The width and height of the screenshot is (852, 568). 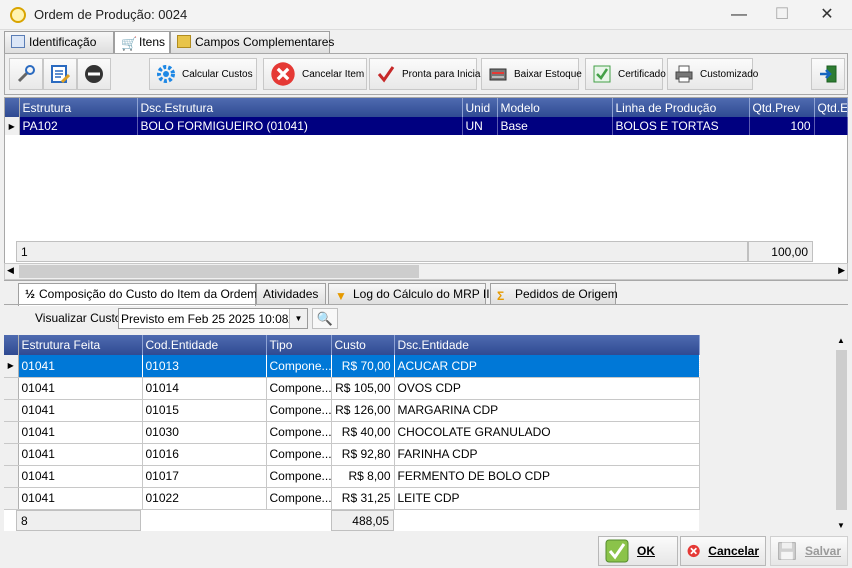 I want to click on pronta-iniciar-button: Pronta para Iniciar, so click(x=426, y=74).